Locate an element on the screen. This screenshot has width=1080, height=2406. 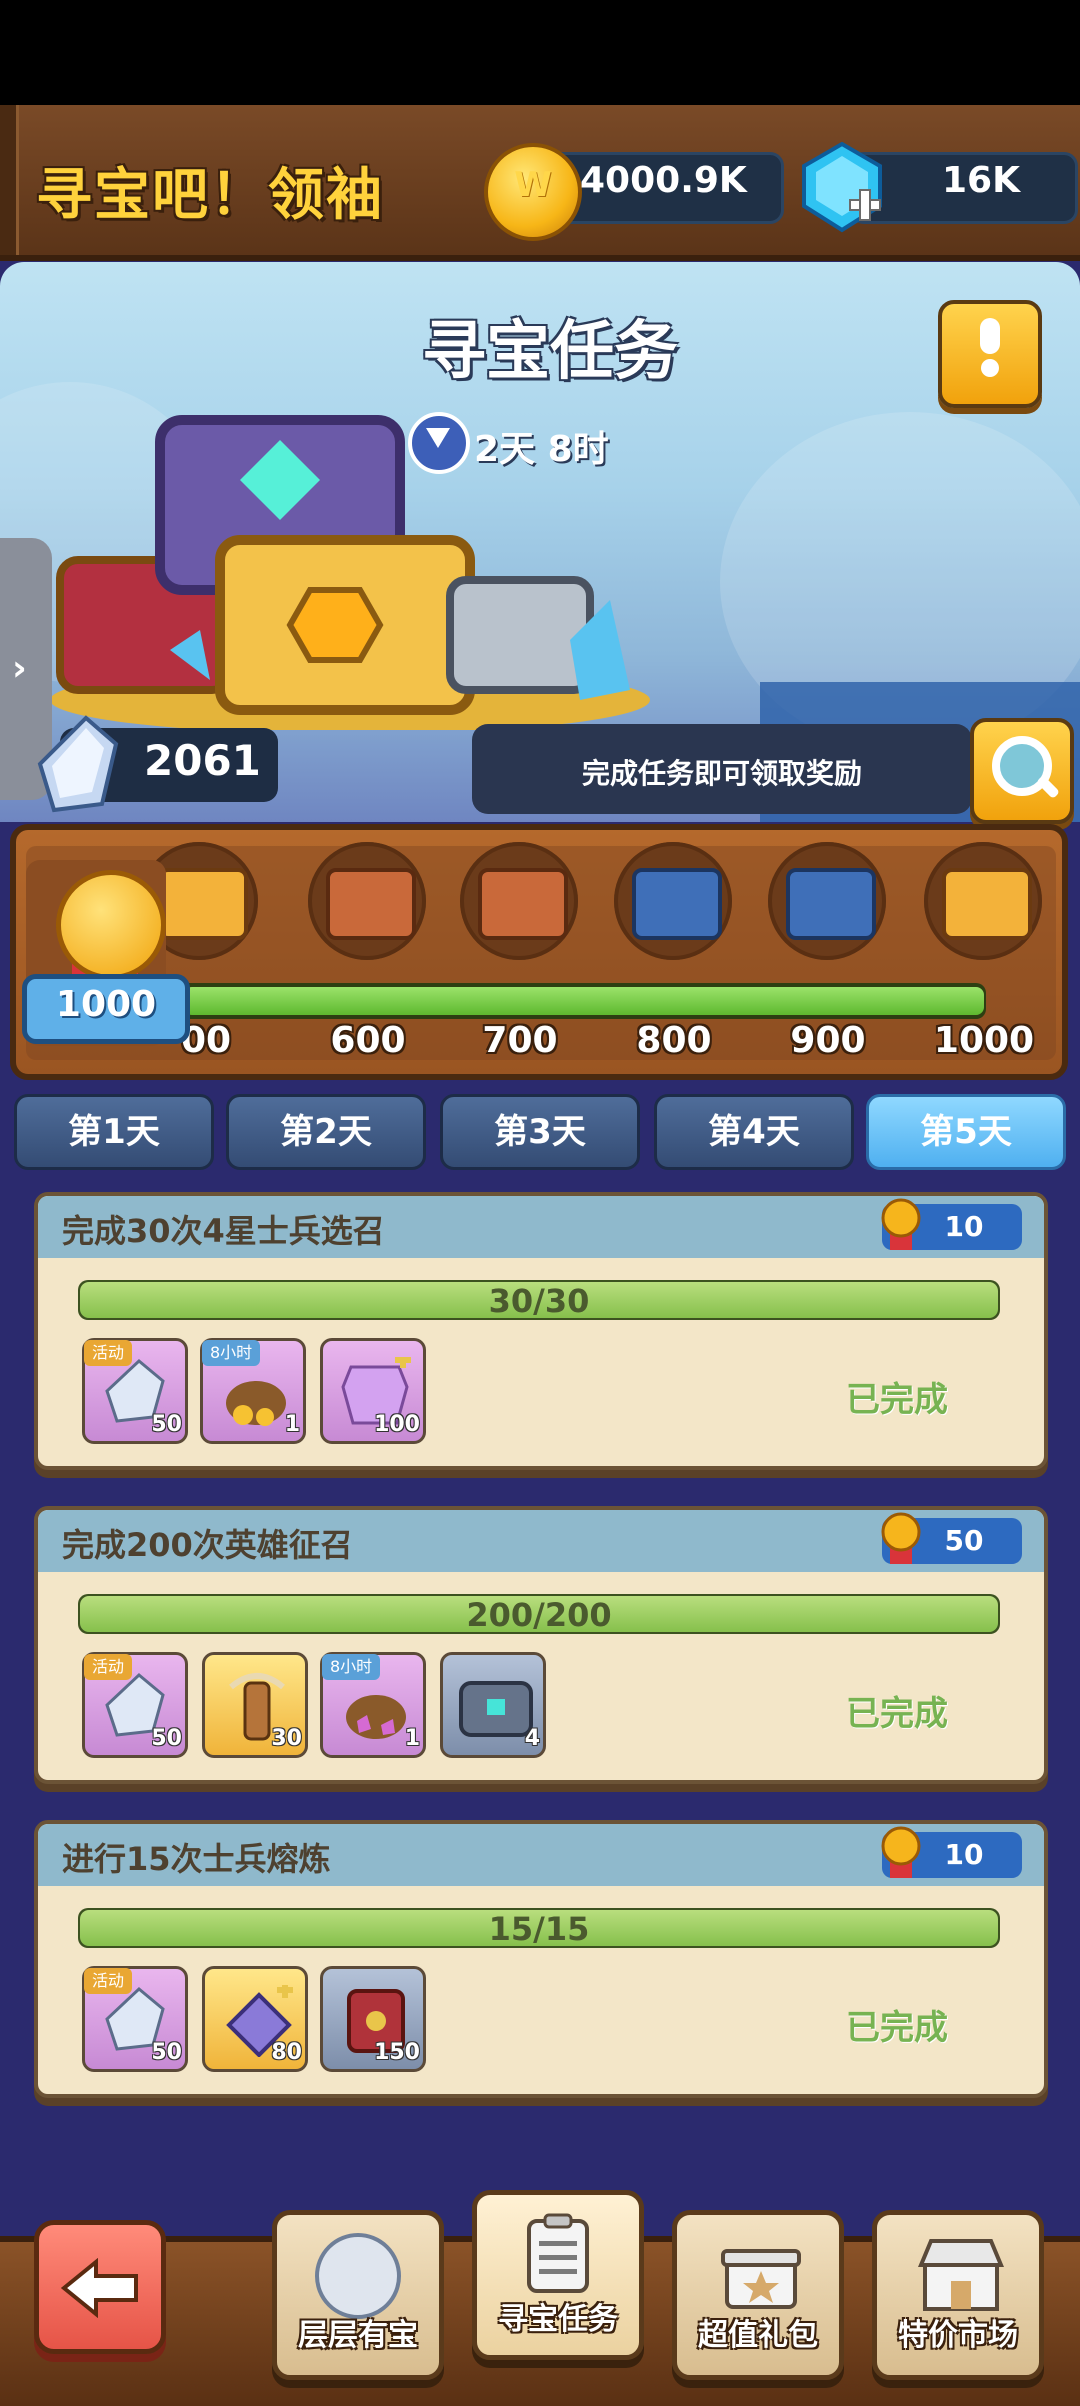
treasure-chests-illustration is located at coordinates (350, 572).